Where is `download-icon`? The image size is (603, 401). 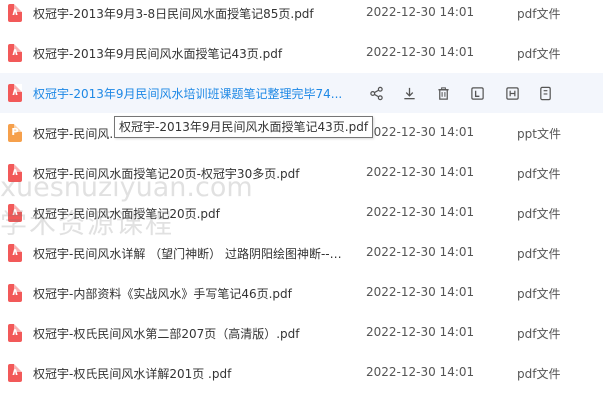 download-icon is located at coordinates (409, 93).